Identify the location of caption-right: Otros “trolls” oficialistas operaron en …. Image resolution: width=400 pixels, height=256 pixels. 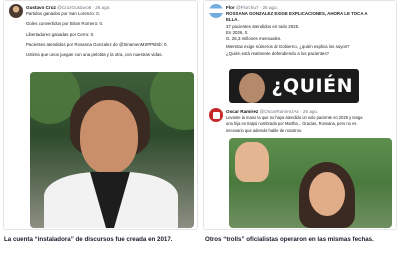
(289, 239).